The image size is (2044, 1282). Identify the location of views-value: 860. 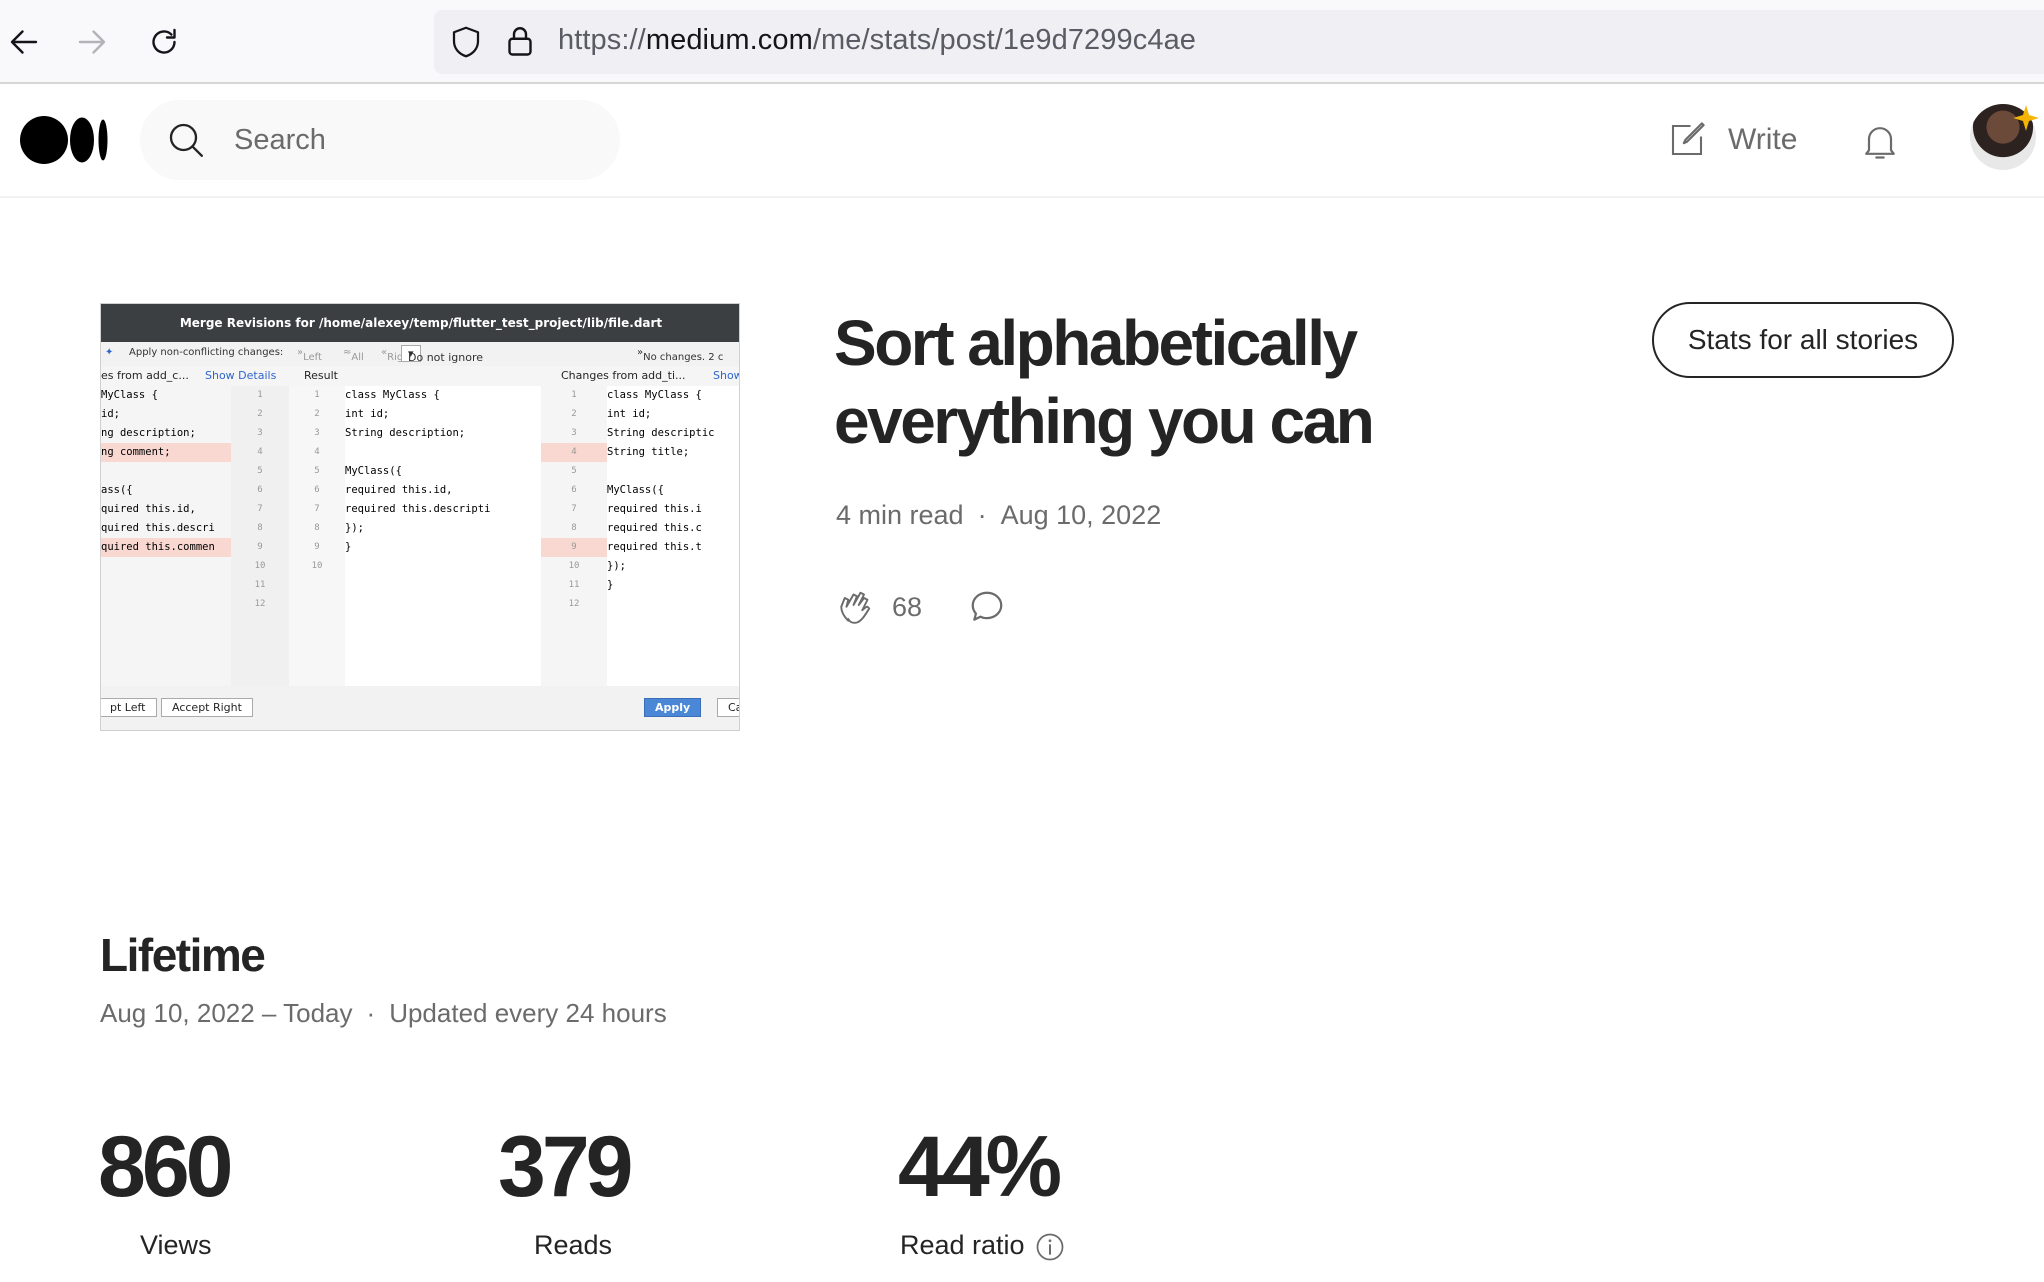
(165, 1167).